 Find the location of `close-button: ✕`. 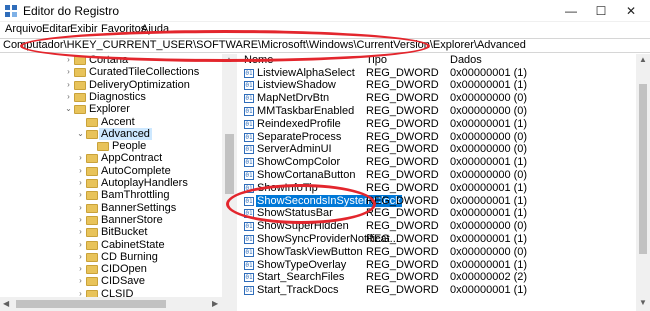

close-button: ✕ is located at coordinates (631, 11).